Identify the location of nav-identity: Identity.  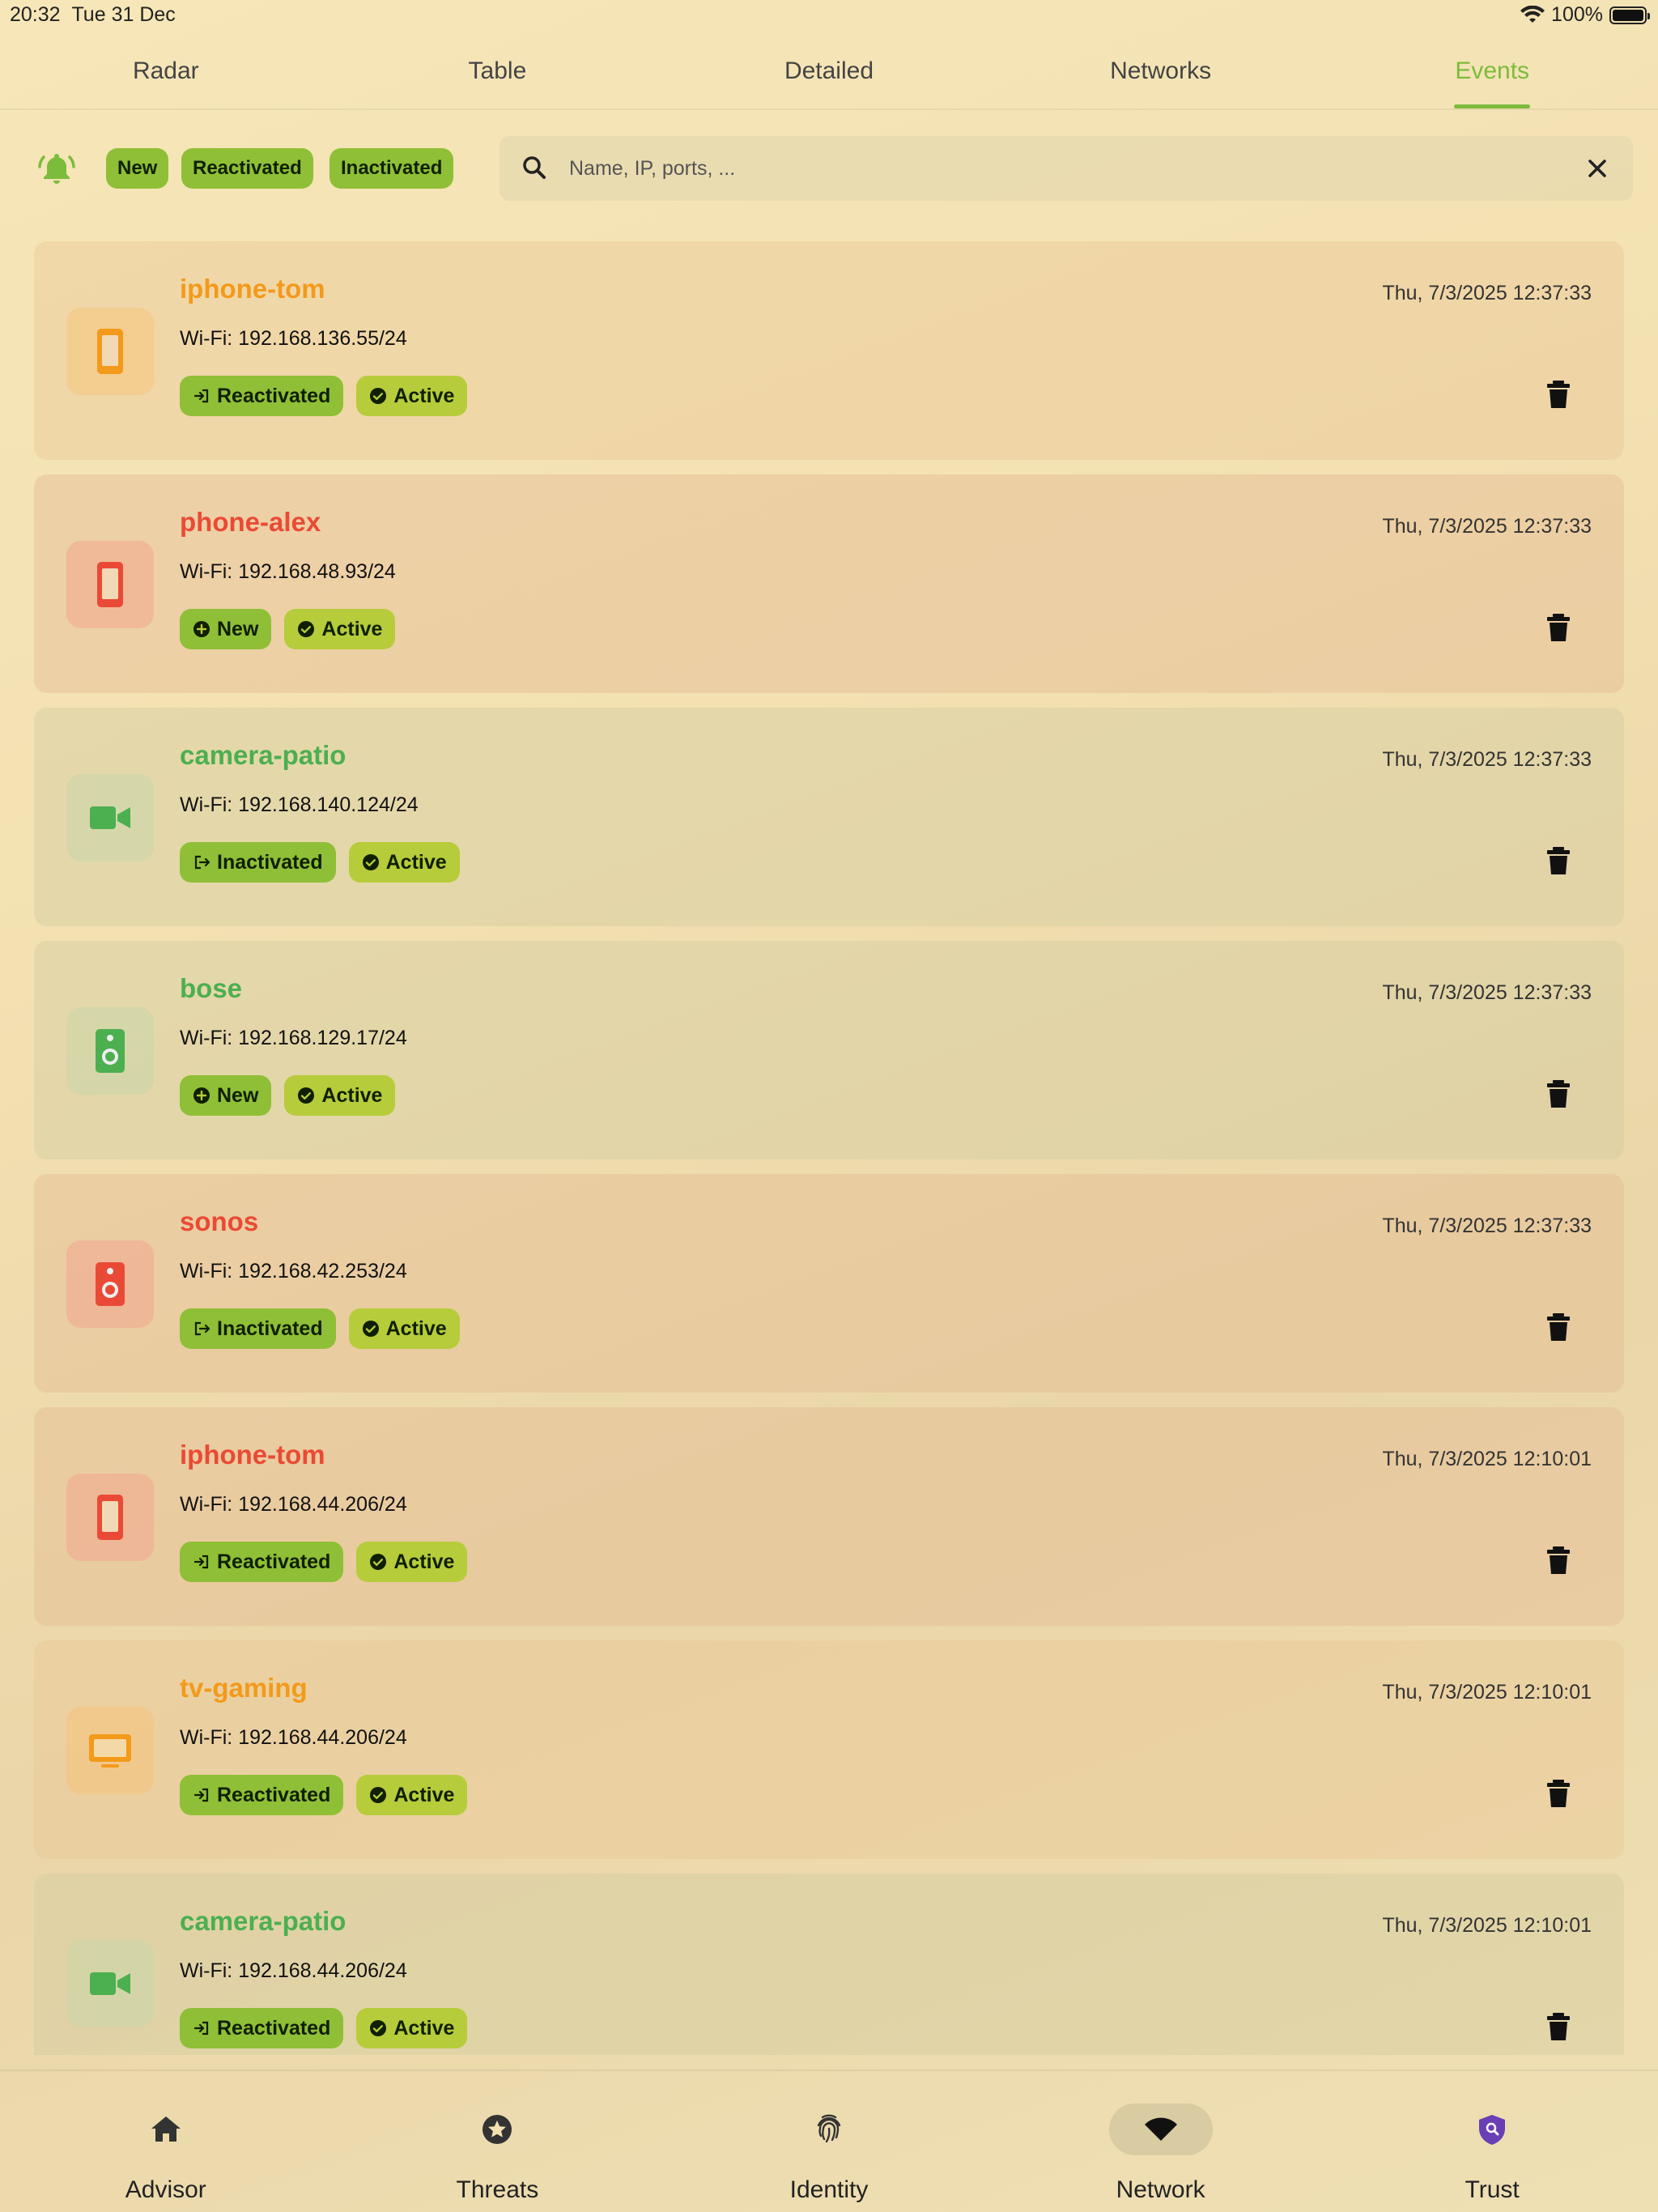
(829, 2142).